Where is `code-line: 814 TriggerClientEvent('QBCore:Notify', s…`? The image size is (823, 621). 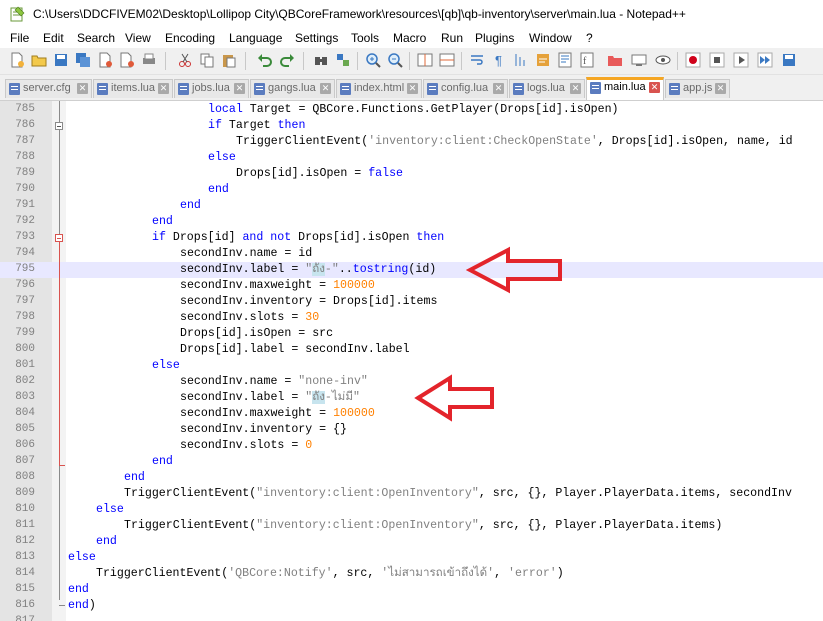 code-line: 814 TriggerClientEvent('QBCore:Notify', s… is located at coordinates (411, 574).